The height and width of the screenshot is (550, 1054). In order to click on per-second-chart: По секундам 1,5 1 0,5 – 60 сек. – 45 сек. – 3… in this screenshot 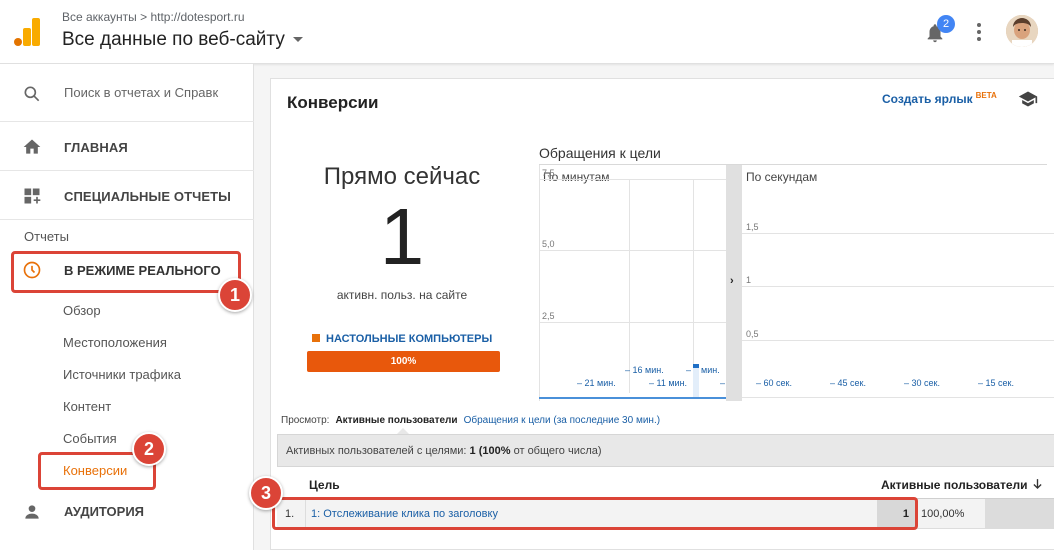, I will do `click(898, 283)`.